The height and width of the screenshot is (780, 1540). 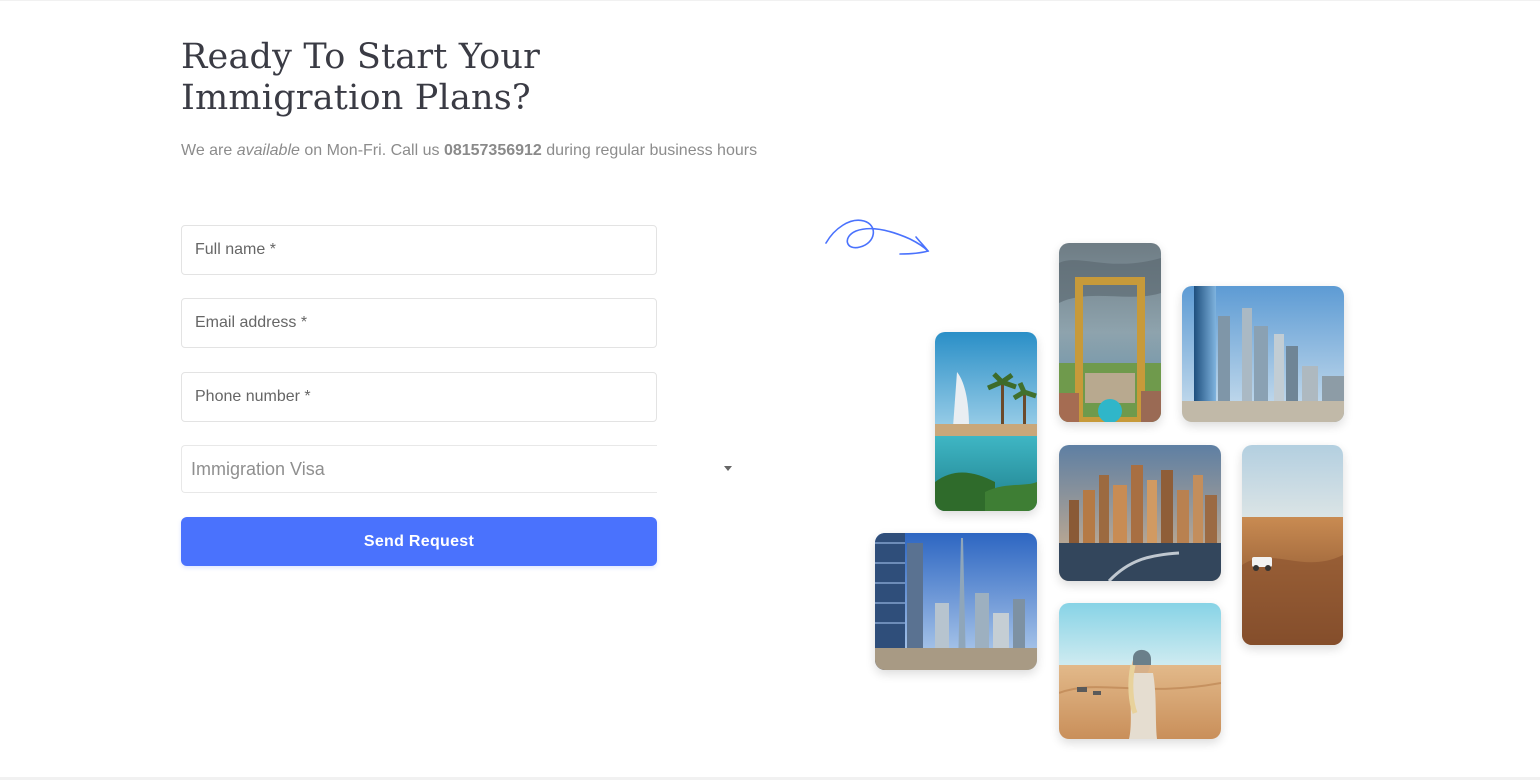 I want to click on caret-down-icon, so click(x=728, y=468).